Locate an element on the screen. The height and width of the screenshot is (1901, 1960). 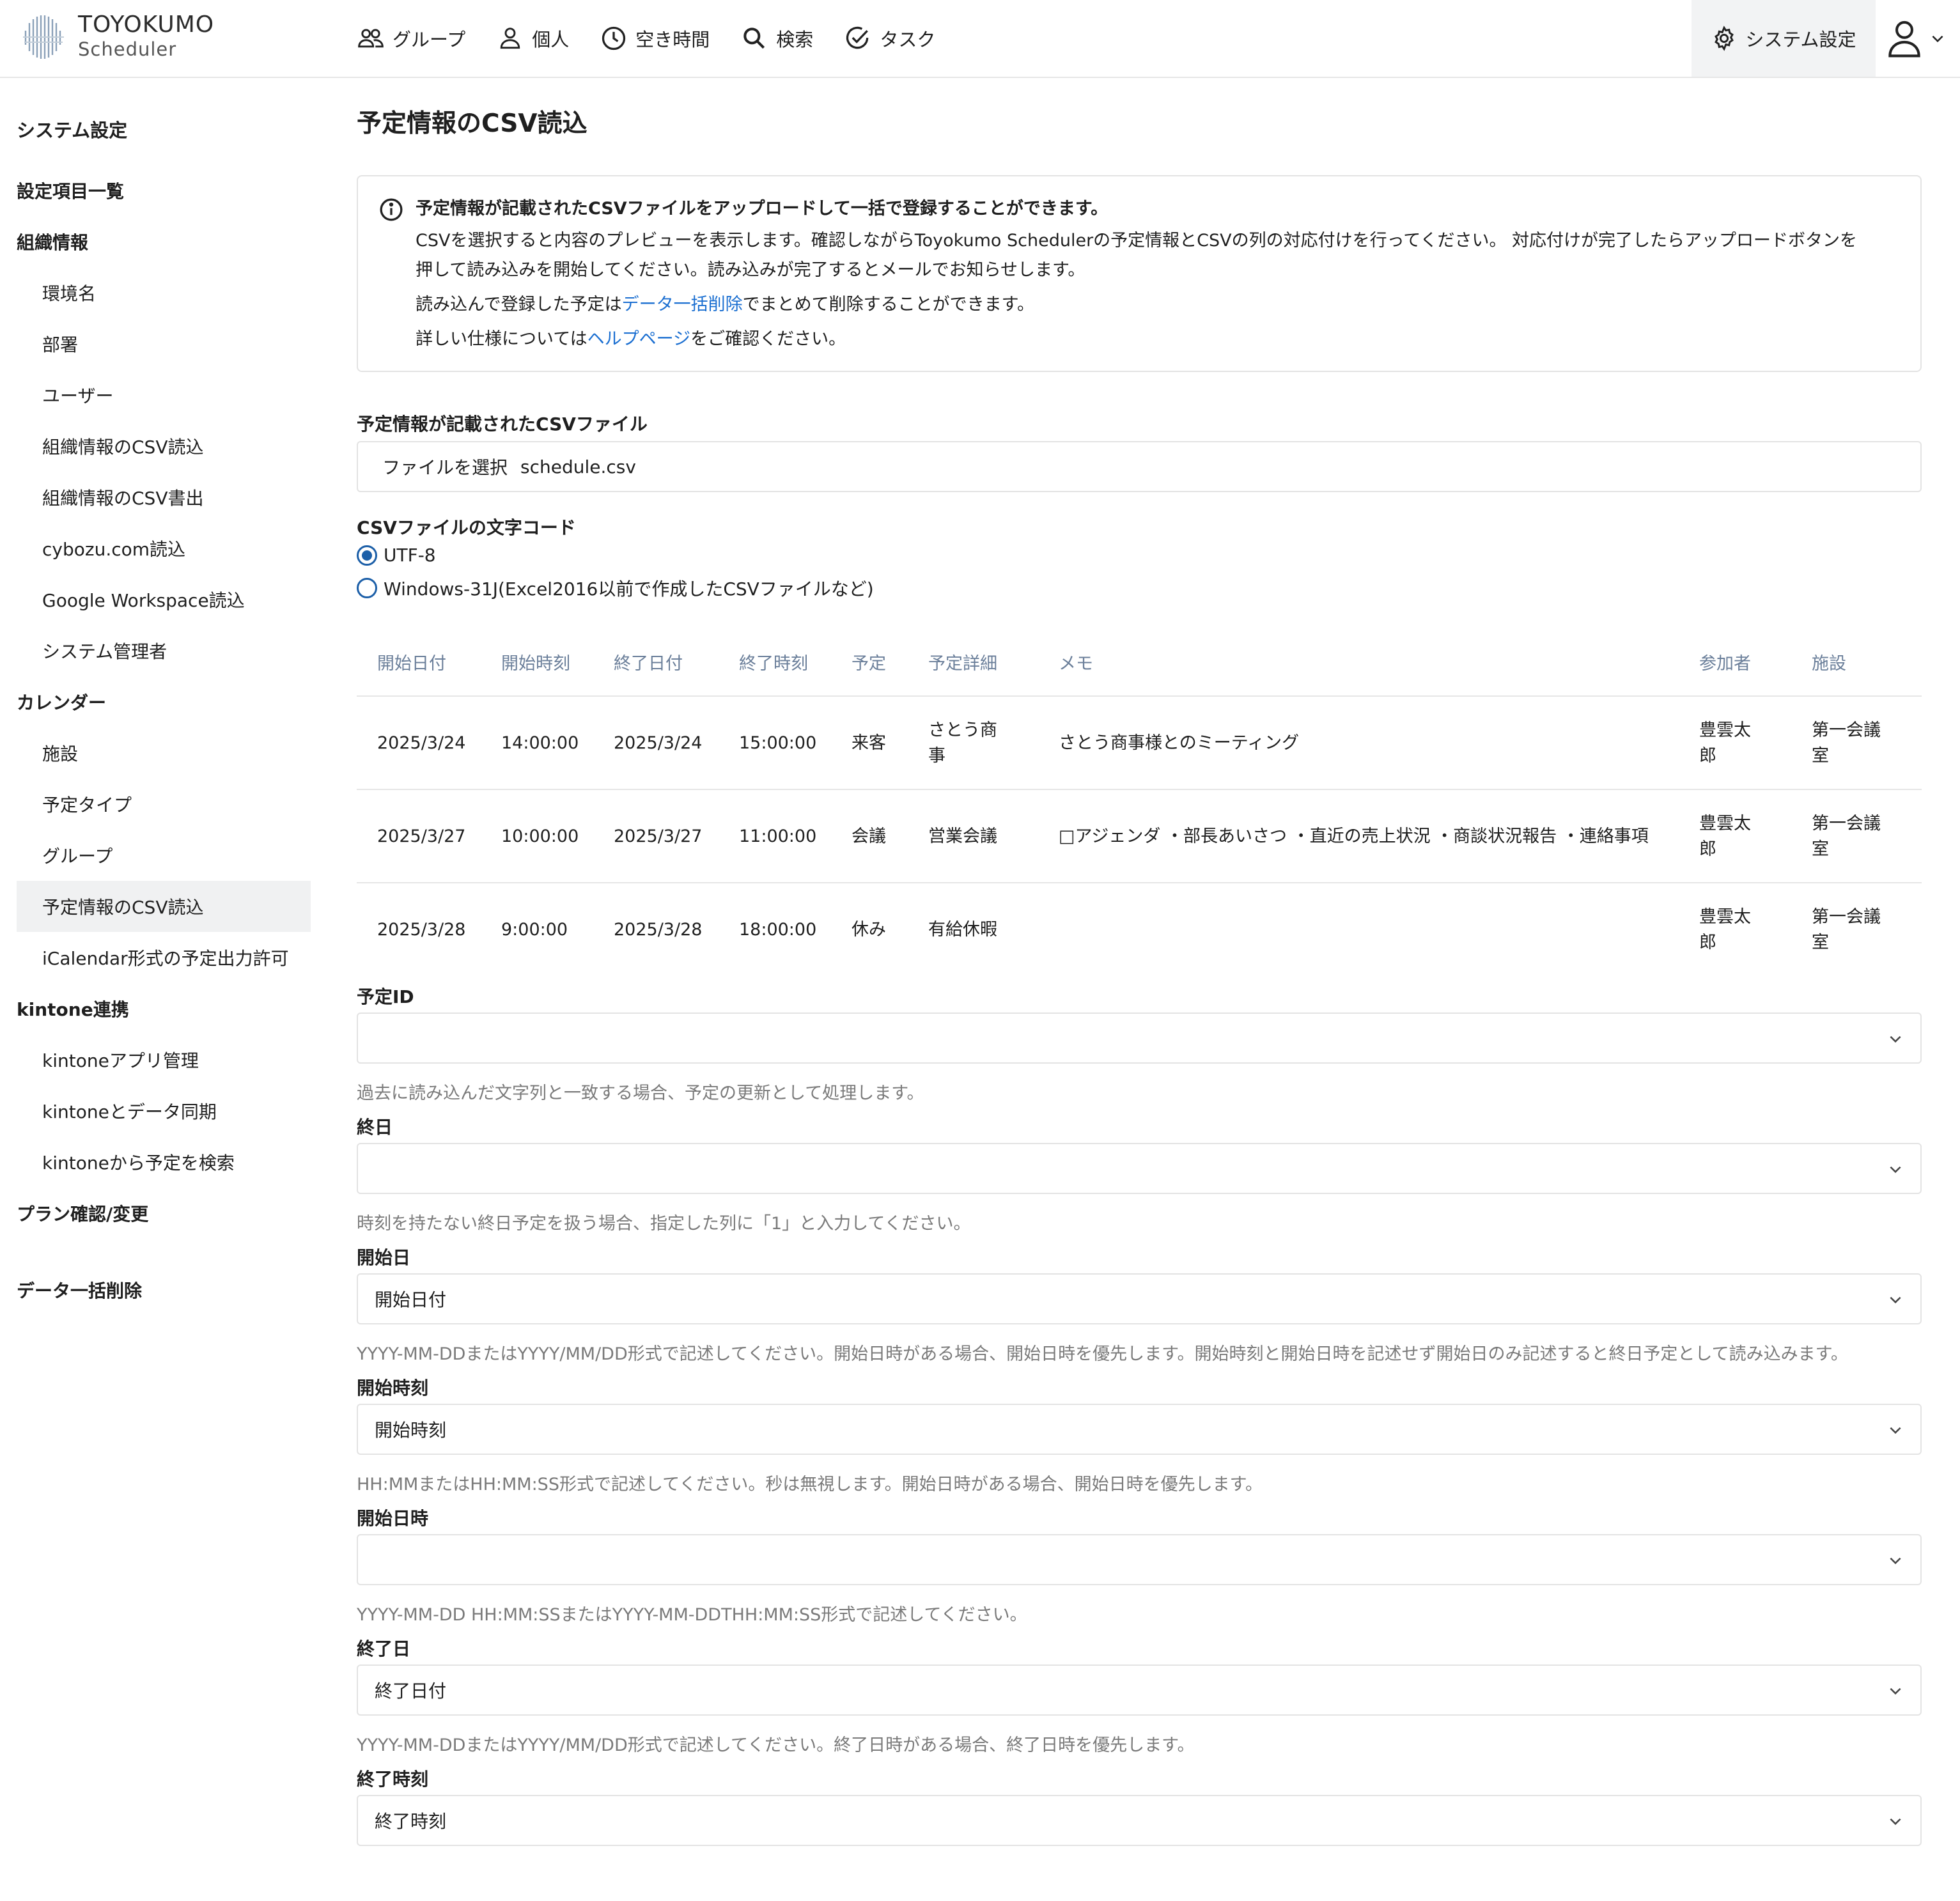
csv-file-input: ファイルを選択 schedule.csv is located at coordinates (1139, 466).